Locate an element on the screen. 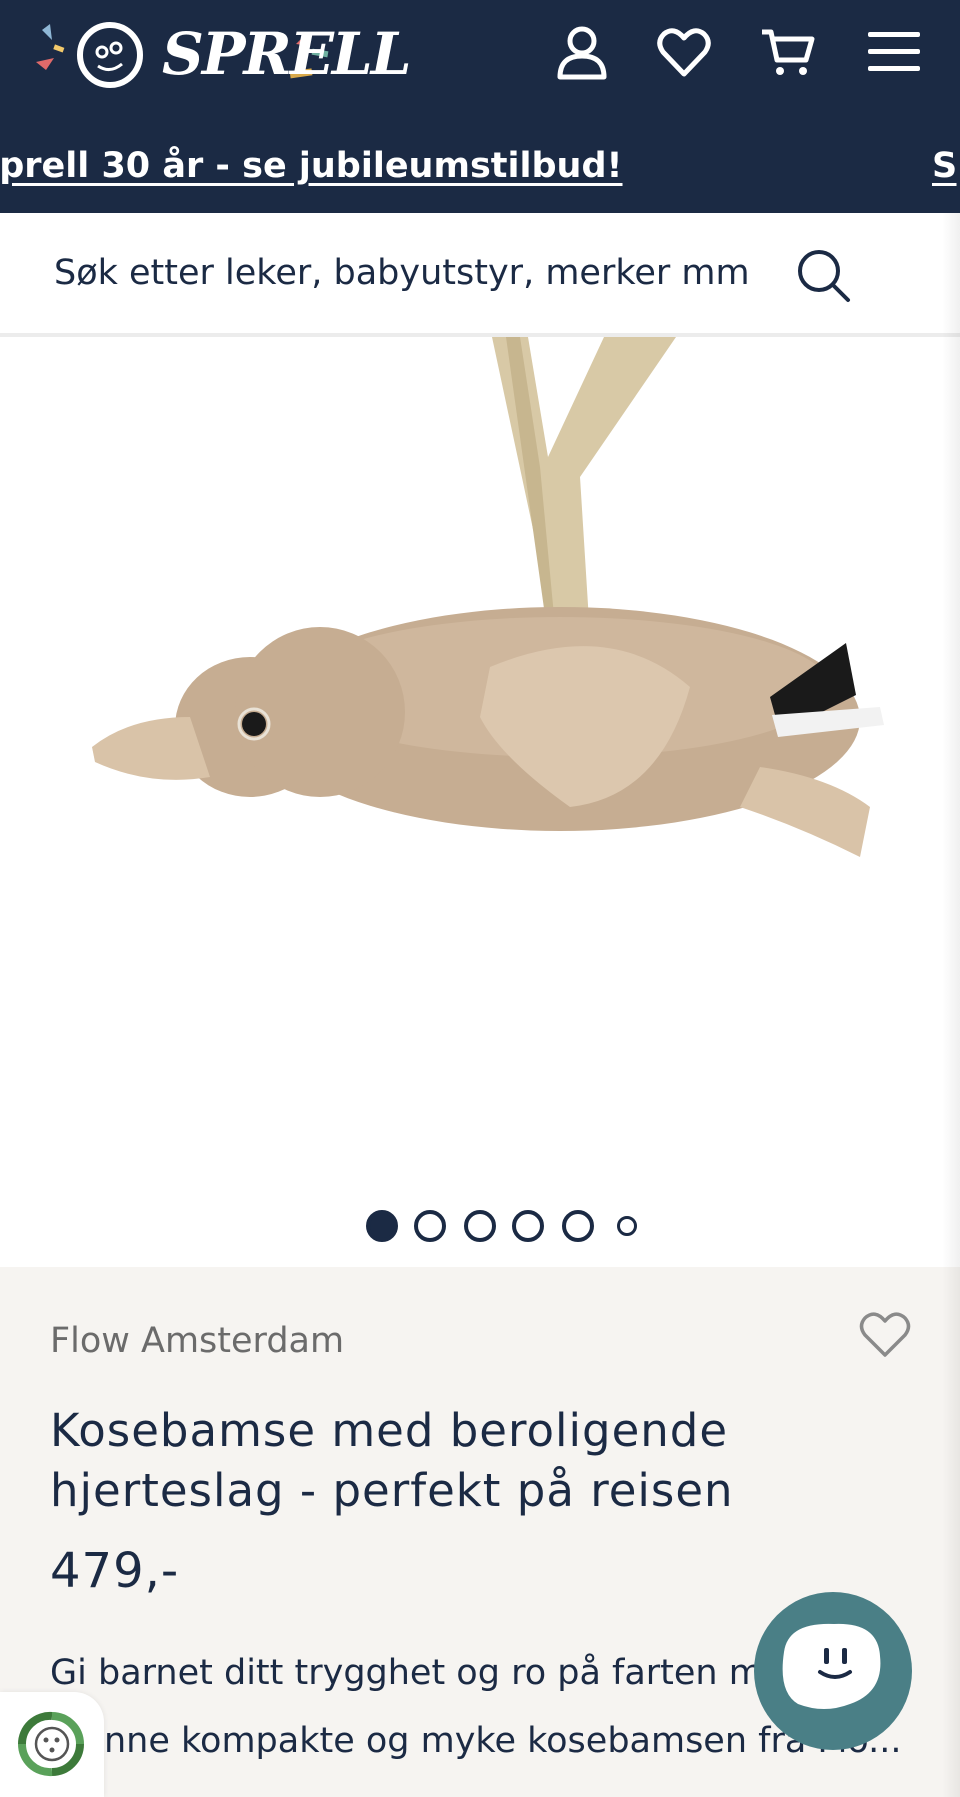 This screenshot has width=960, height=1797. product-title-line: Kosebamse med beroligende is located at coordinates (389, 1430).